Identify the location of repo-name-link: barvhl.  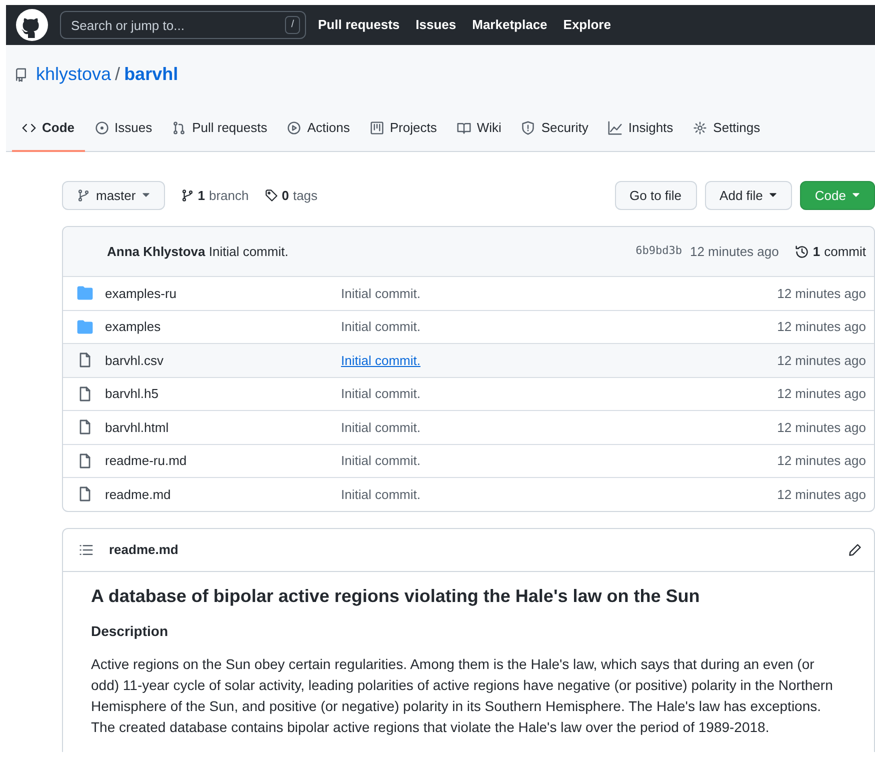
(151, 74).